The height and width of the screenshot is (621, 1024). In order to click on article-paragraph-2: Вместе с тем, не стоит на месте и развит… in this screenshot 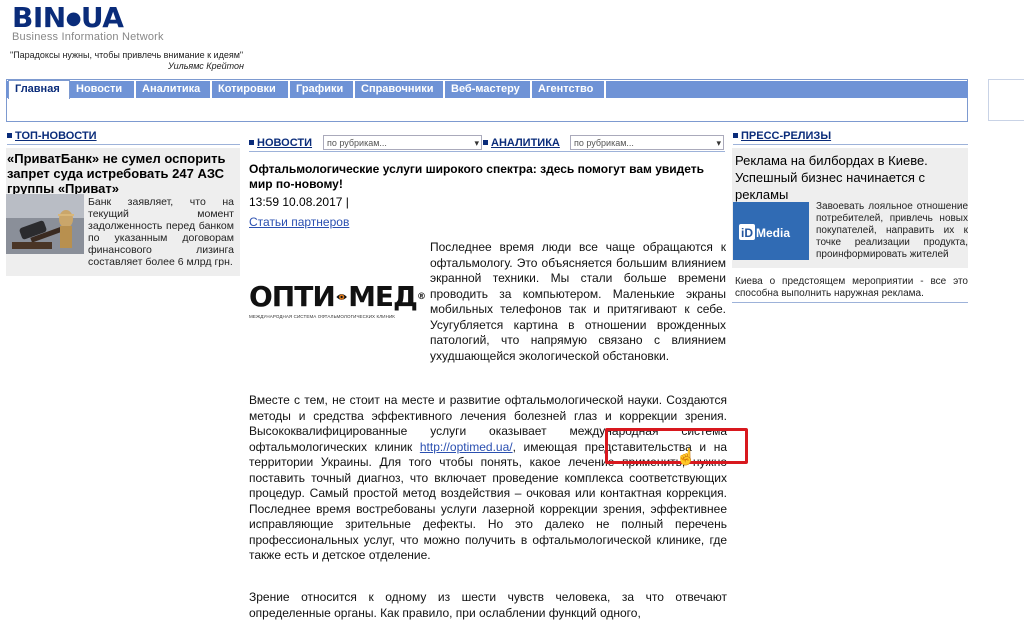, I will do `click(488, 477)`.